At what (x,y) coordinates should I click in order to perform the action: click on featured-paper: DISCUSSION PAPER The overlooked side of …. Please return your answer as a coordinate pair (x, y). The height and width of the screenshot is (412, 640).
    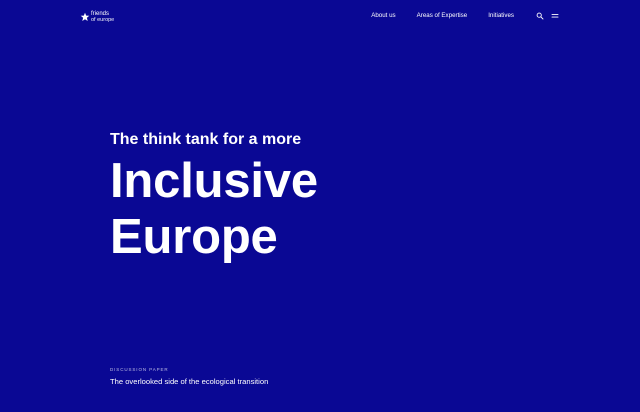
    Looking at the image, I should click on (320, 377).